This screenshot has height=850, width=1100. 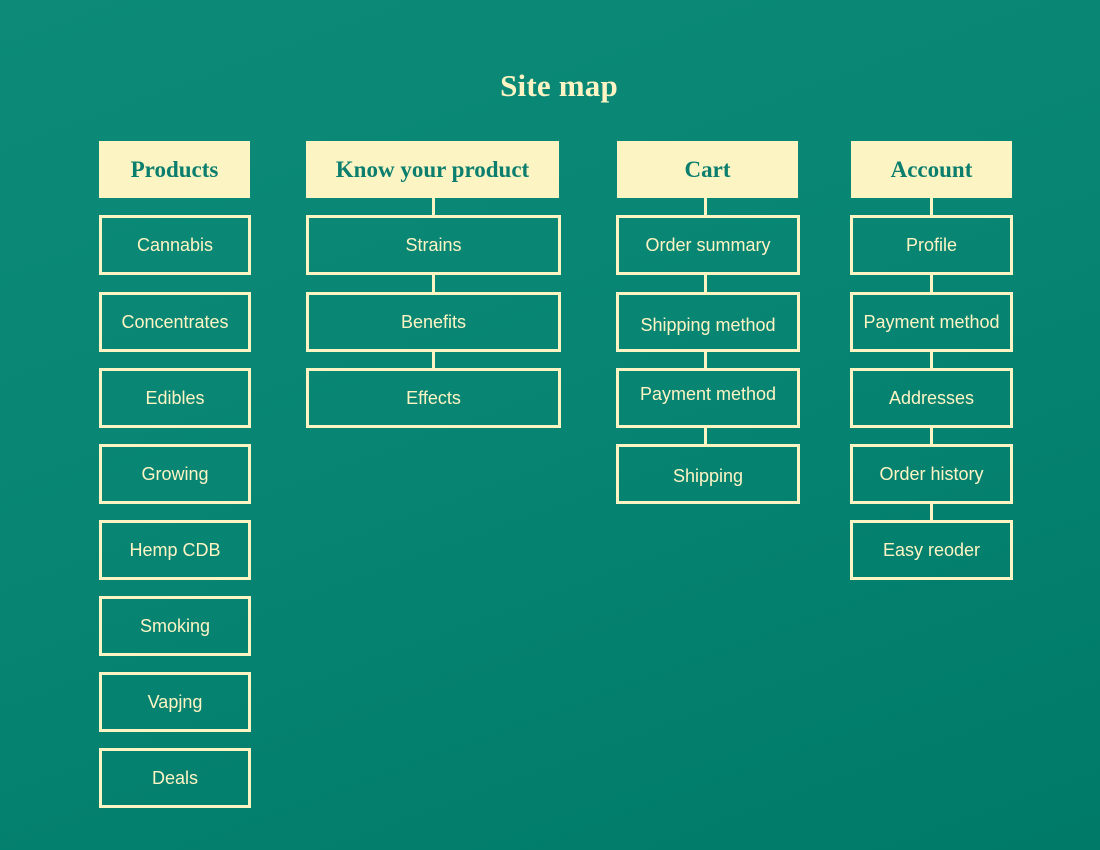 I want to click on node-vaping: Vapjng, so click(x=175, y=702).